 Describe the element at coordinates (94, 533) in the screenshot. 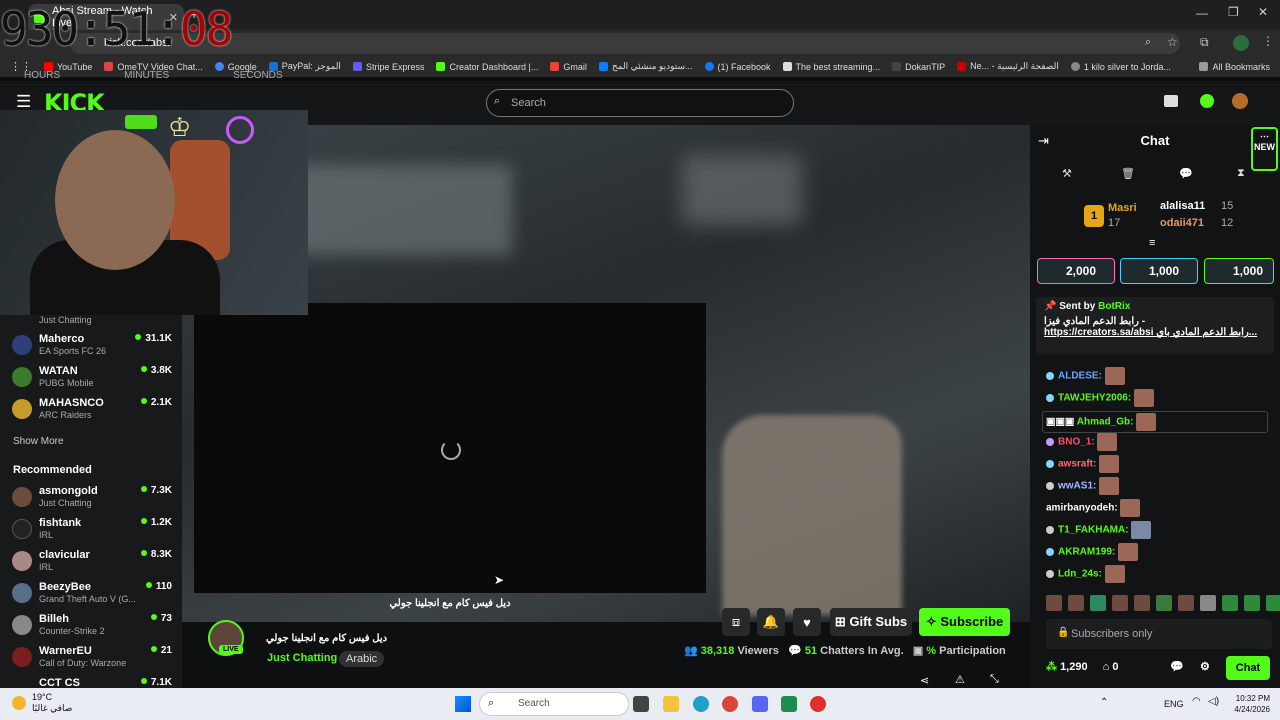

I see `sidebar-channel: fishtank IRL 1.2K` at that location.